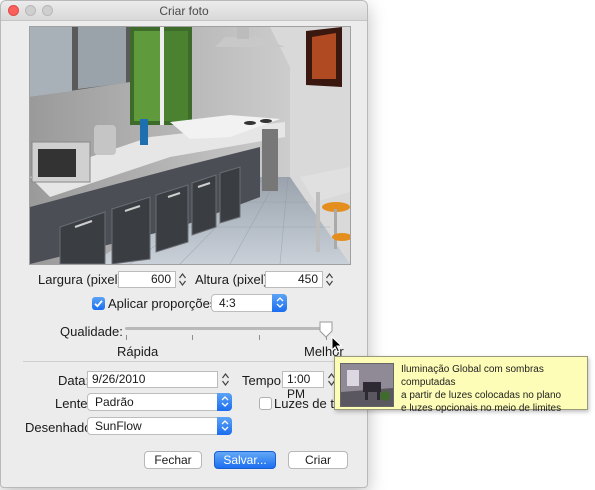  What do you see at coordinates (294, 279) in the screenshot?
I see `height-field: 450` at bounding box center [294, 279].